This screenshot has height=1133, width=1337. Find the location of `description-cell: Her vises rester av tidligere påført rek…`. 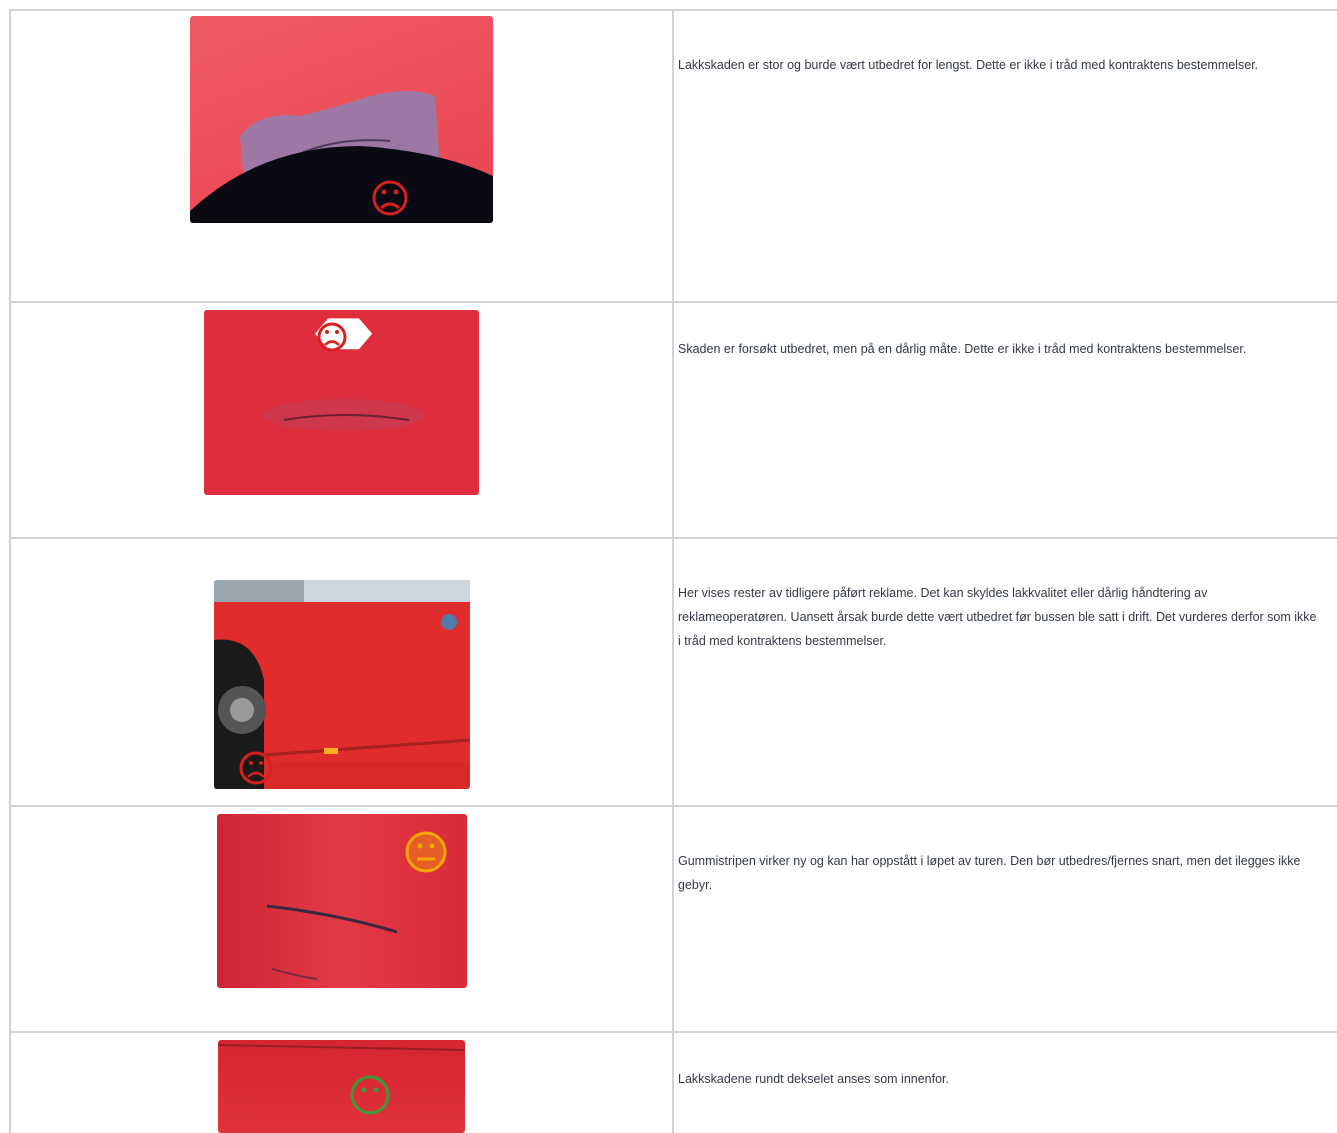

description-cell: Her vises rester av tidligere påført rek… is located at coordinates (1005, 672).